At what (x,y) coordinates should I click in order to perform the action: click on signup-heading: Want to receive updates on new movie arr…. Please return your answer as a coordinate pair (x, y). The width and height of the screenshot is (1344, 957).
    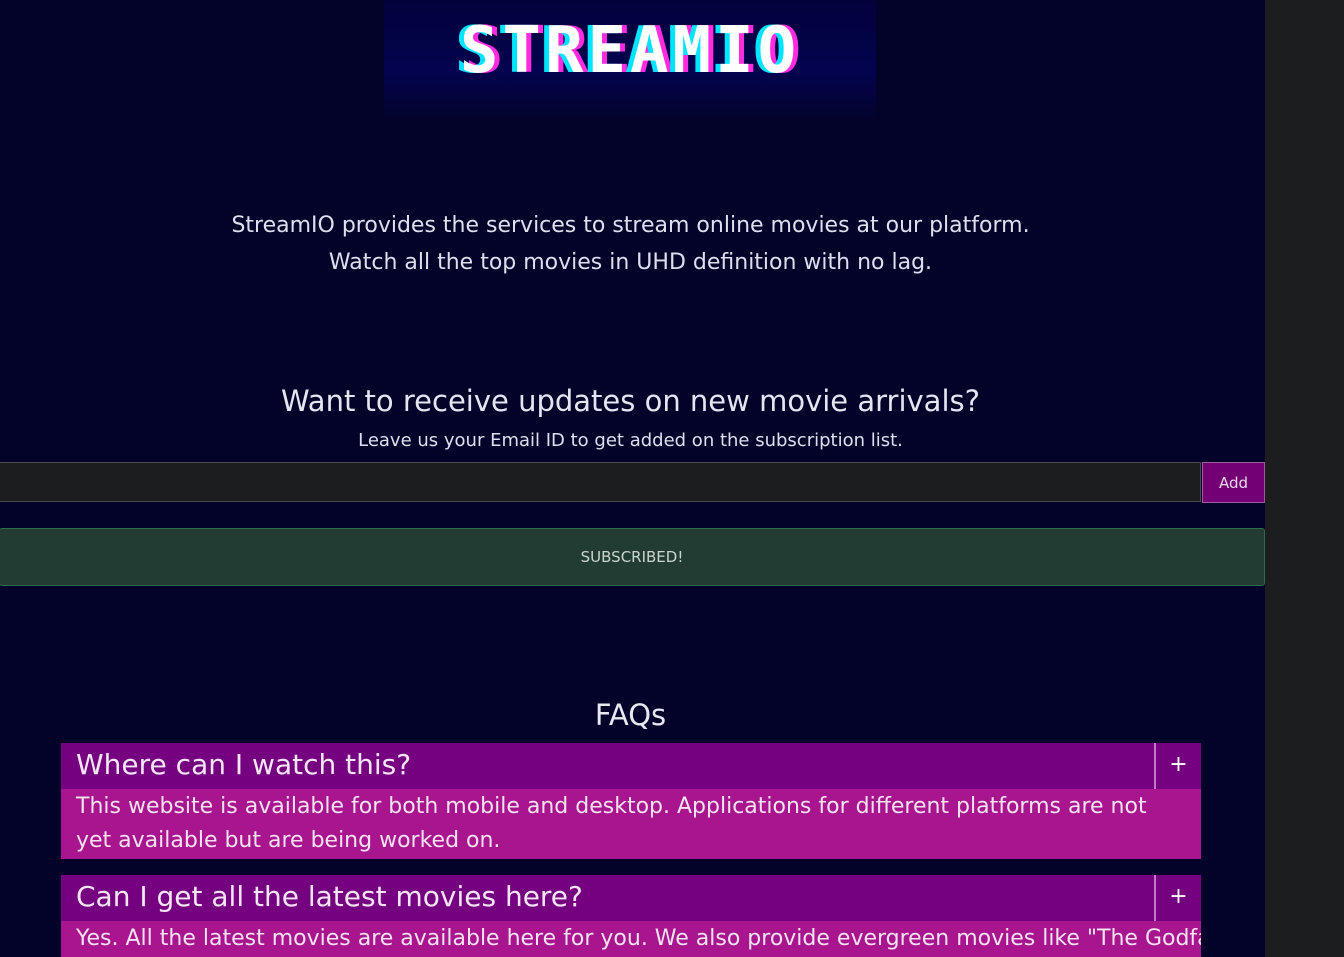
    Looking at the image, I should click on (630, 401).